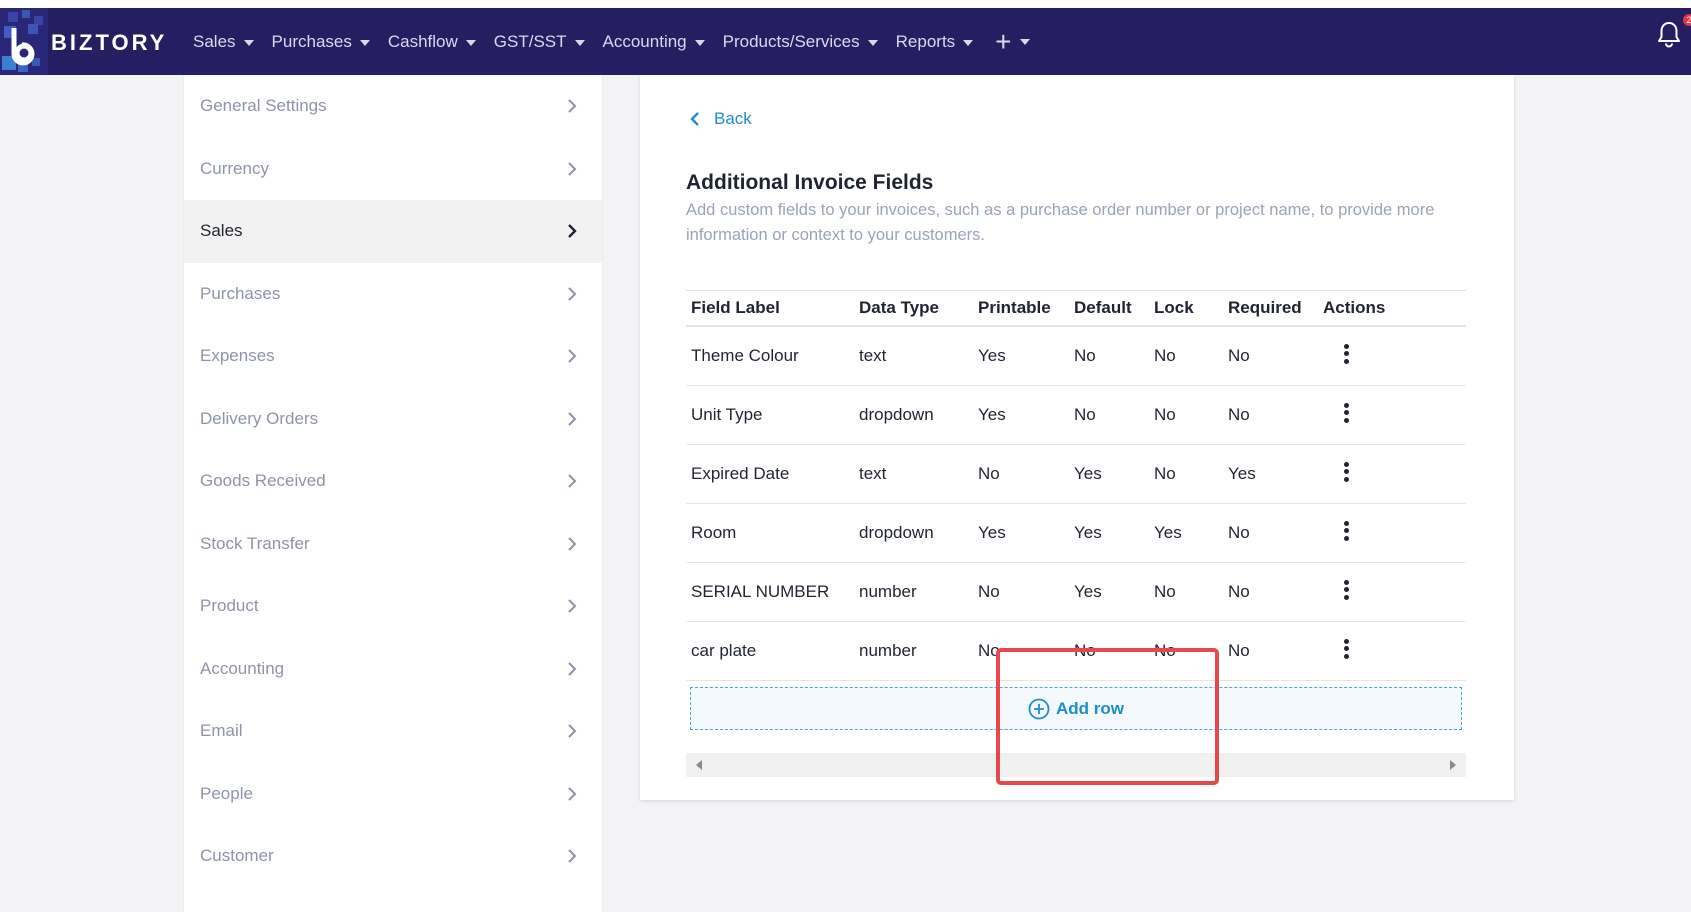 The image size is (1691, 912). Describe the element at coordinates (229, 606) in the screenshot. I see `sidebar-item-label: Product` at that location.